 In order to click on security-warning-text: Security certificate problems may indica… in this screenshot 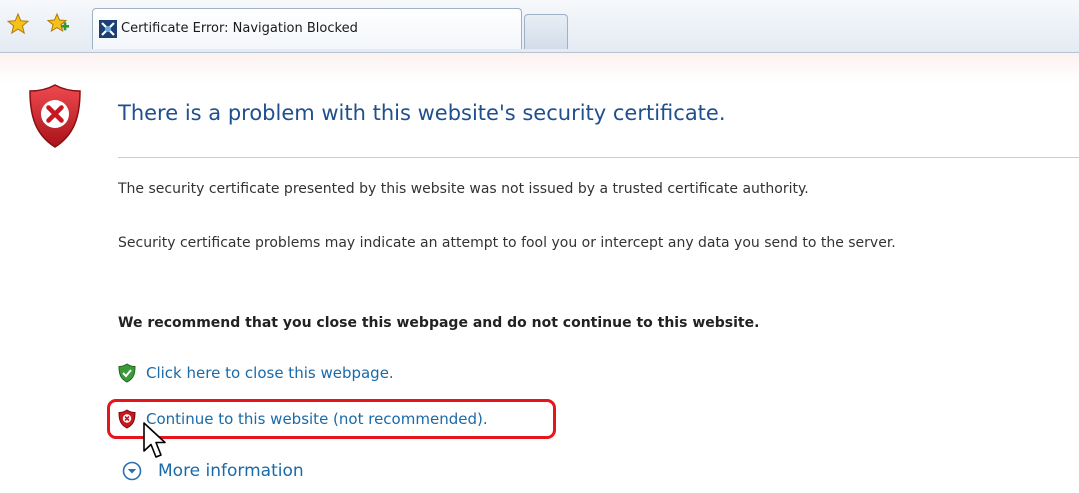, I will do `click(507, 243)`.